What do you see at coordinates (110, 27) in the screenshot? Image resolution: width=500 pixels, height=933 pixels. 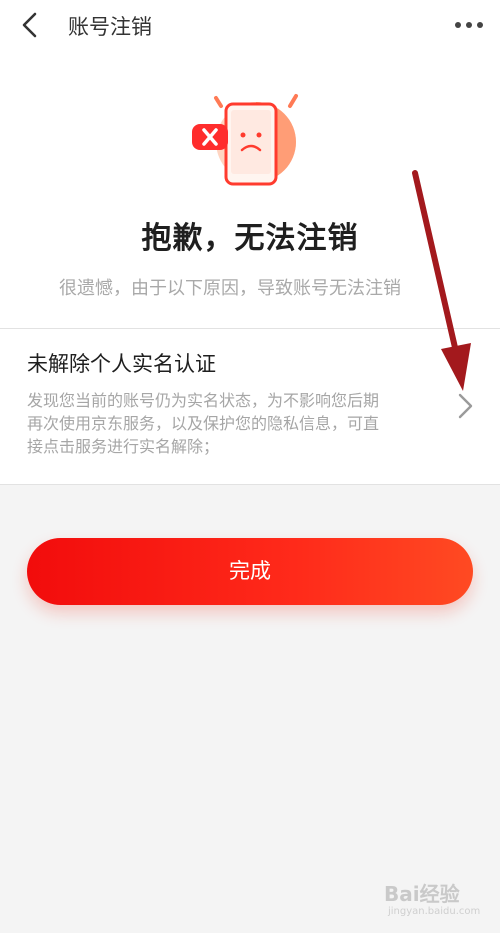 I see `page-title: 账号注销` at bounding box center [110, 27].